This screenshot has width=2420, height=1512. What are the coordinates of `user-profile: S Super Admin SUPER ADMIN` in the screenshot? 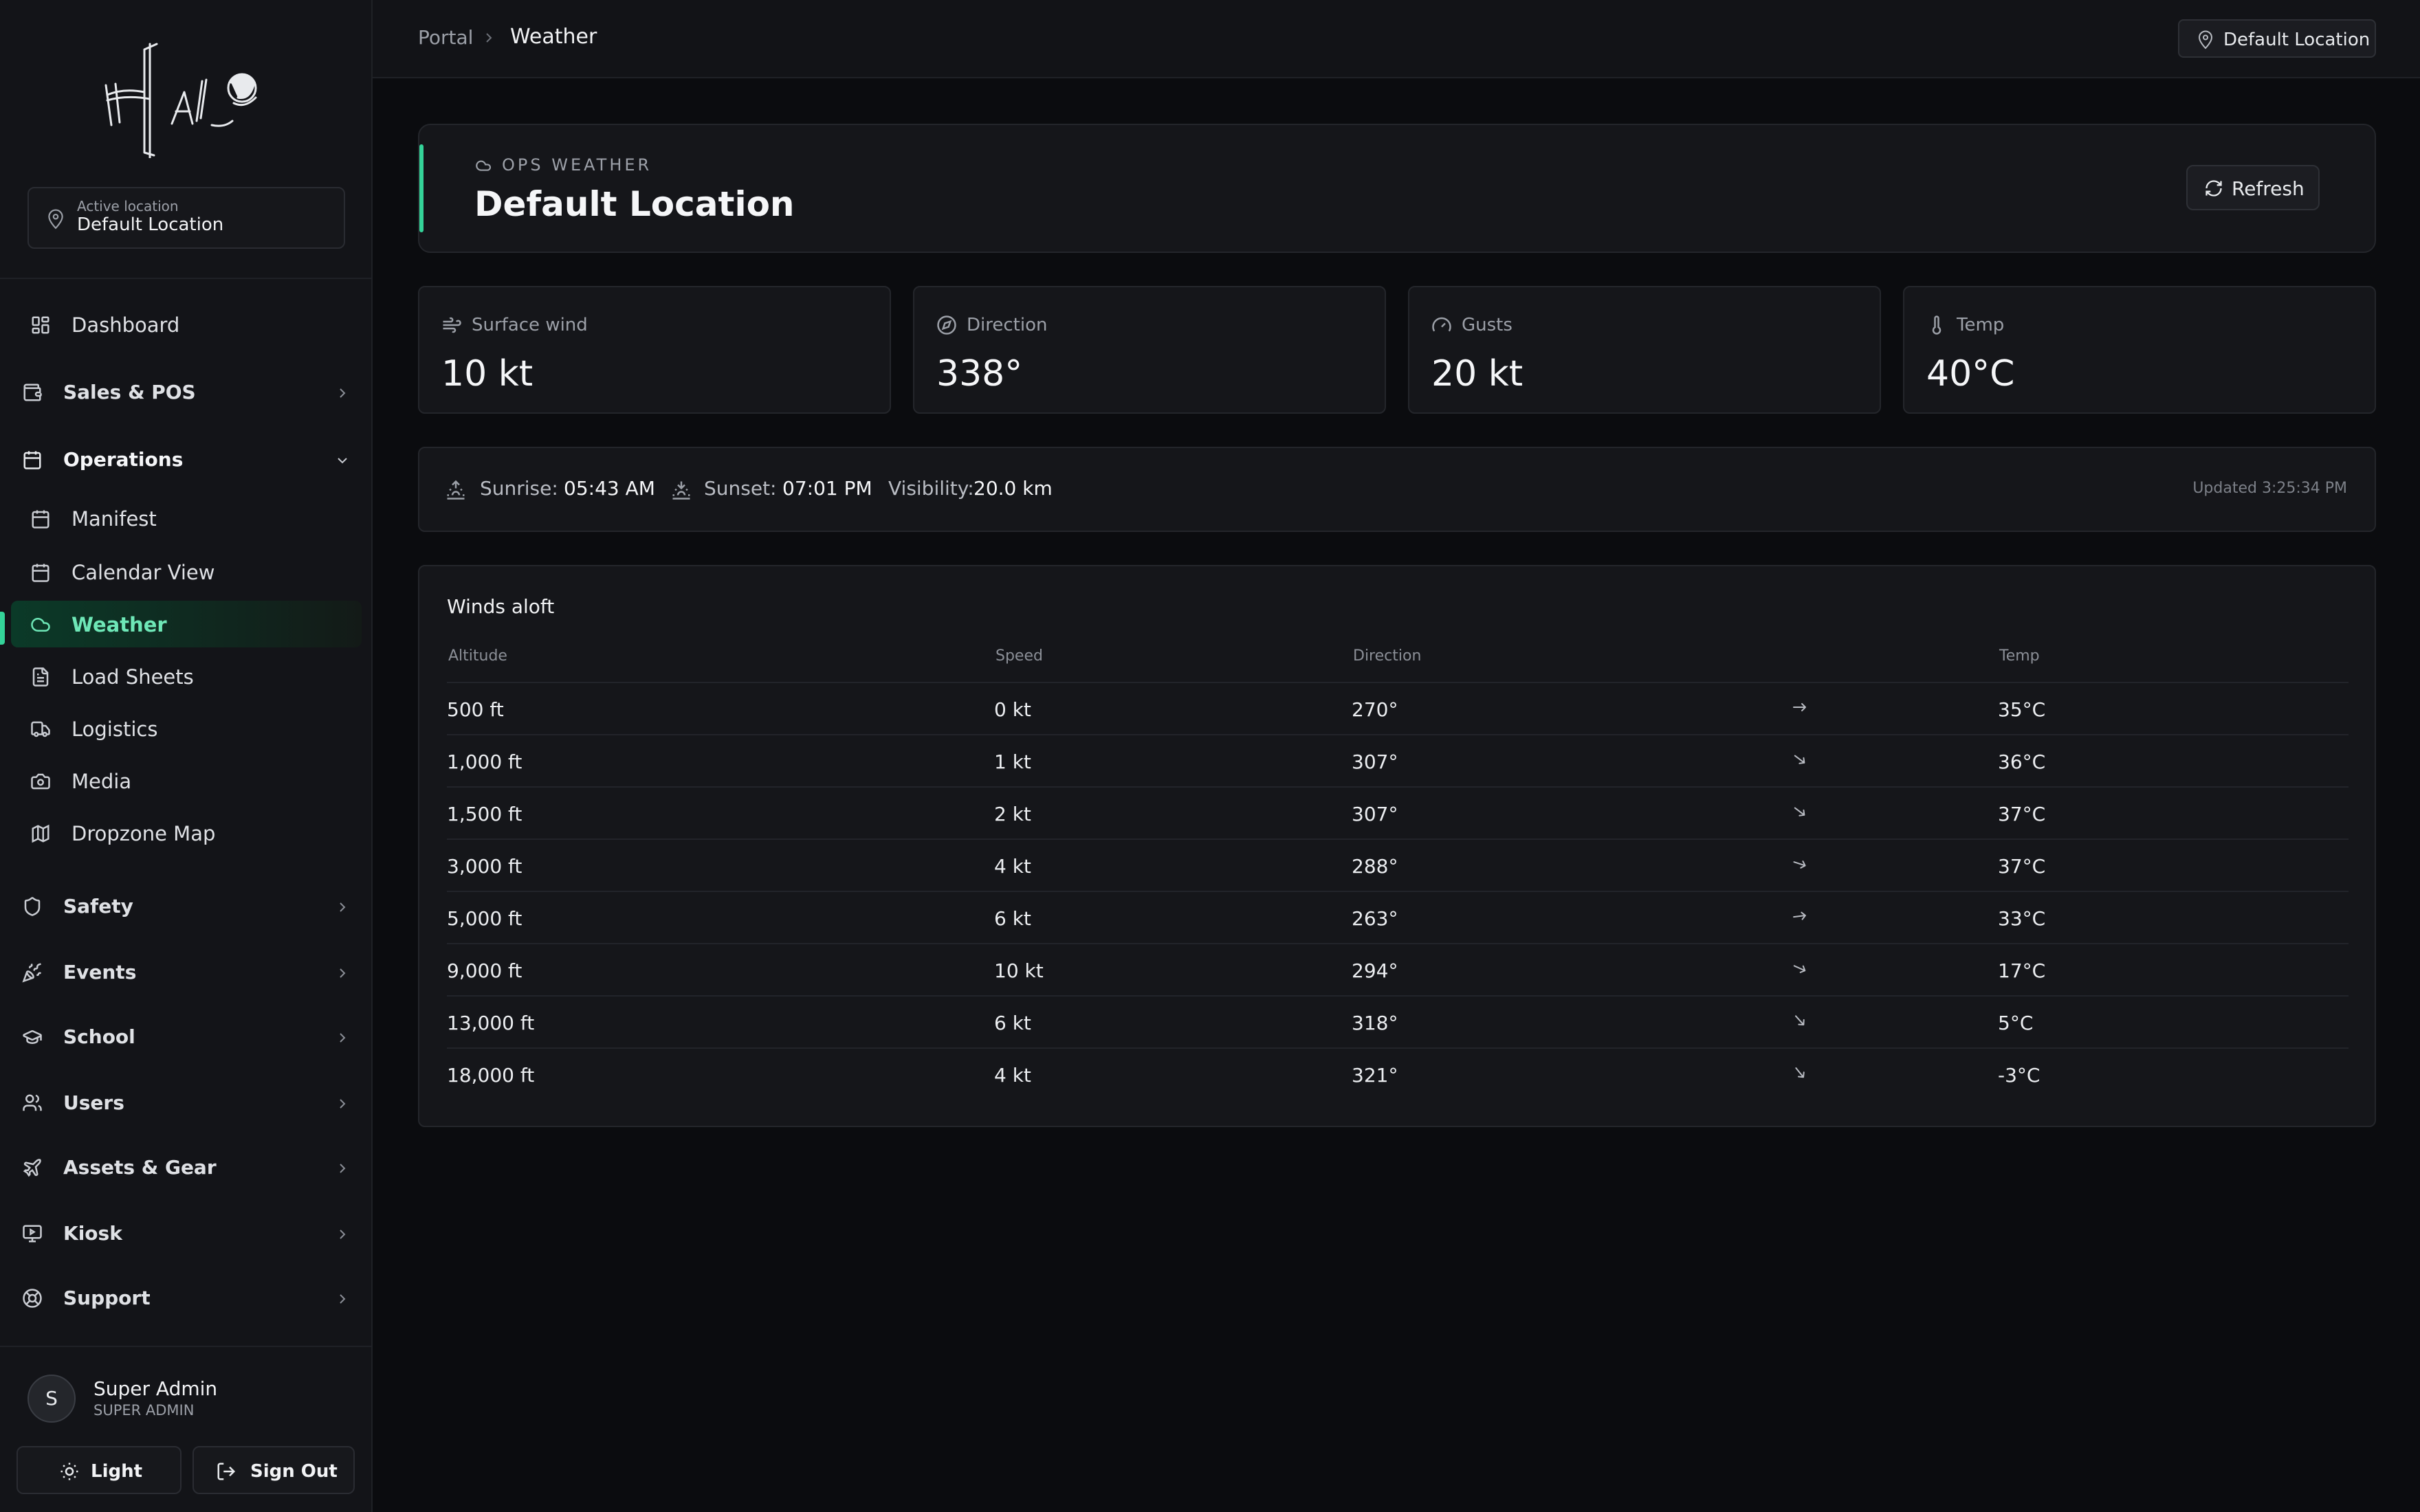 It's located at (189, 1399).